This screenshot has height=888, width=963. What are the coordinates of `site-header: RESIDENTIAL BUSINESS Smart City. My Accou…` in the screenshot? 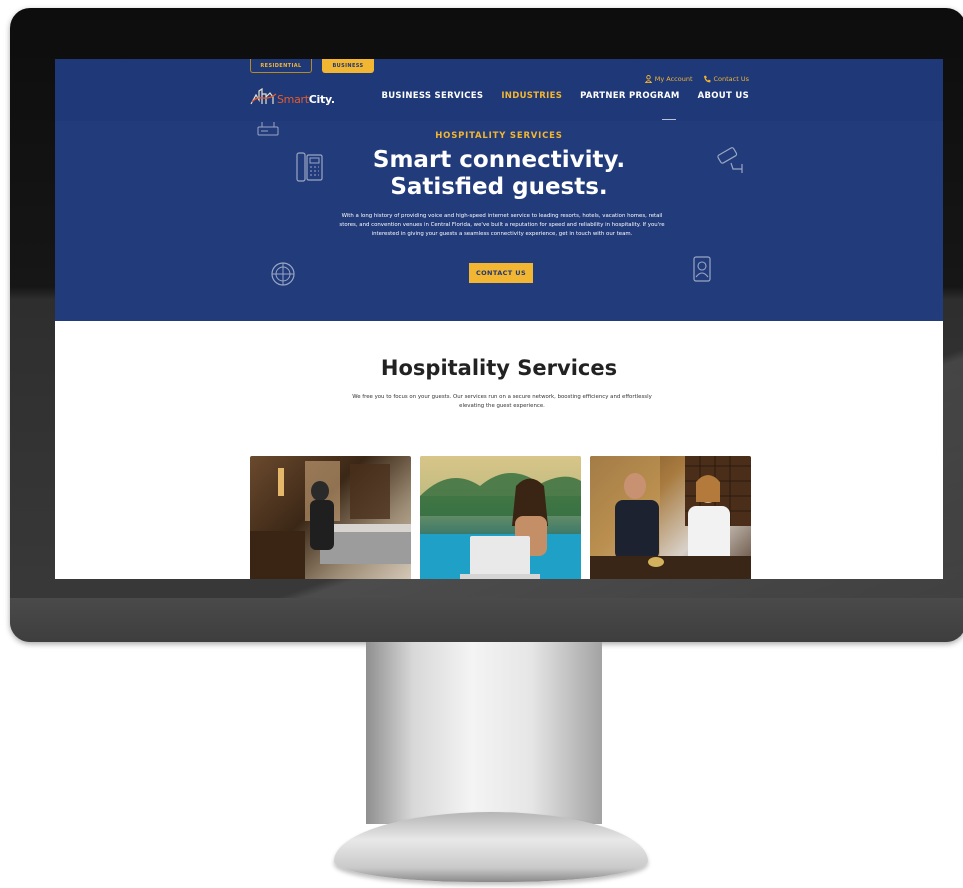 It's located at (499, 90).